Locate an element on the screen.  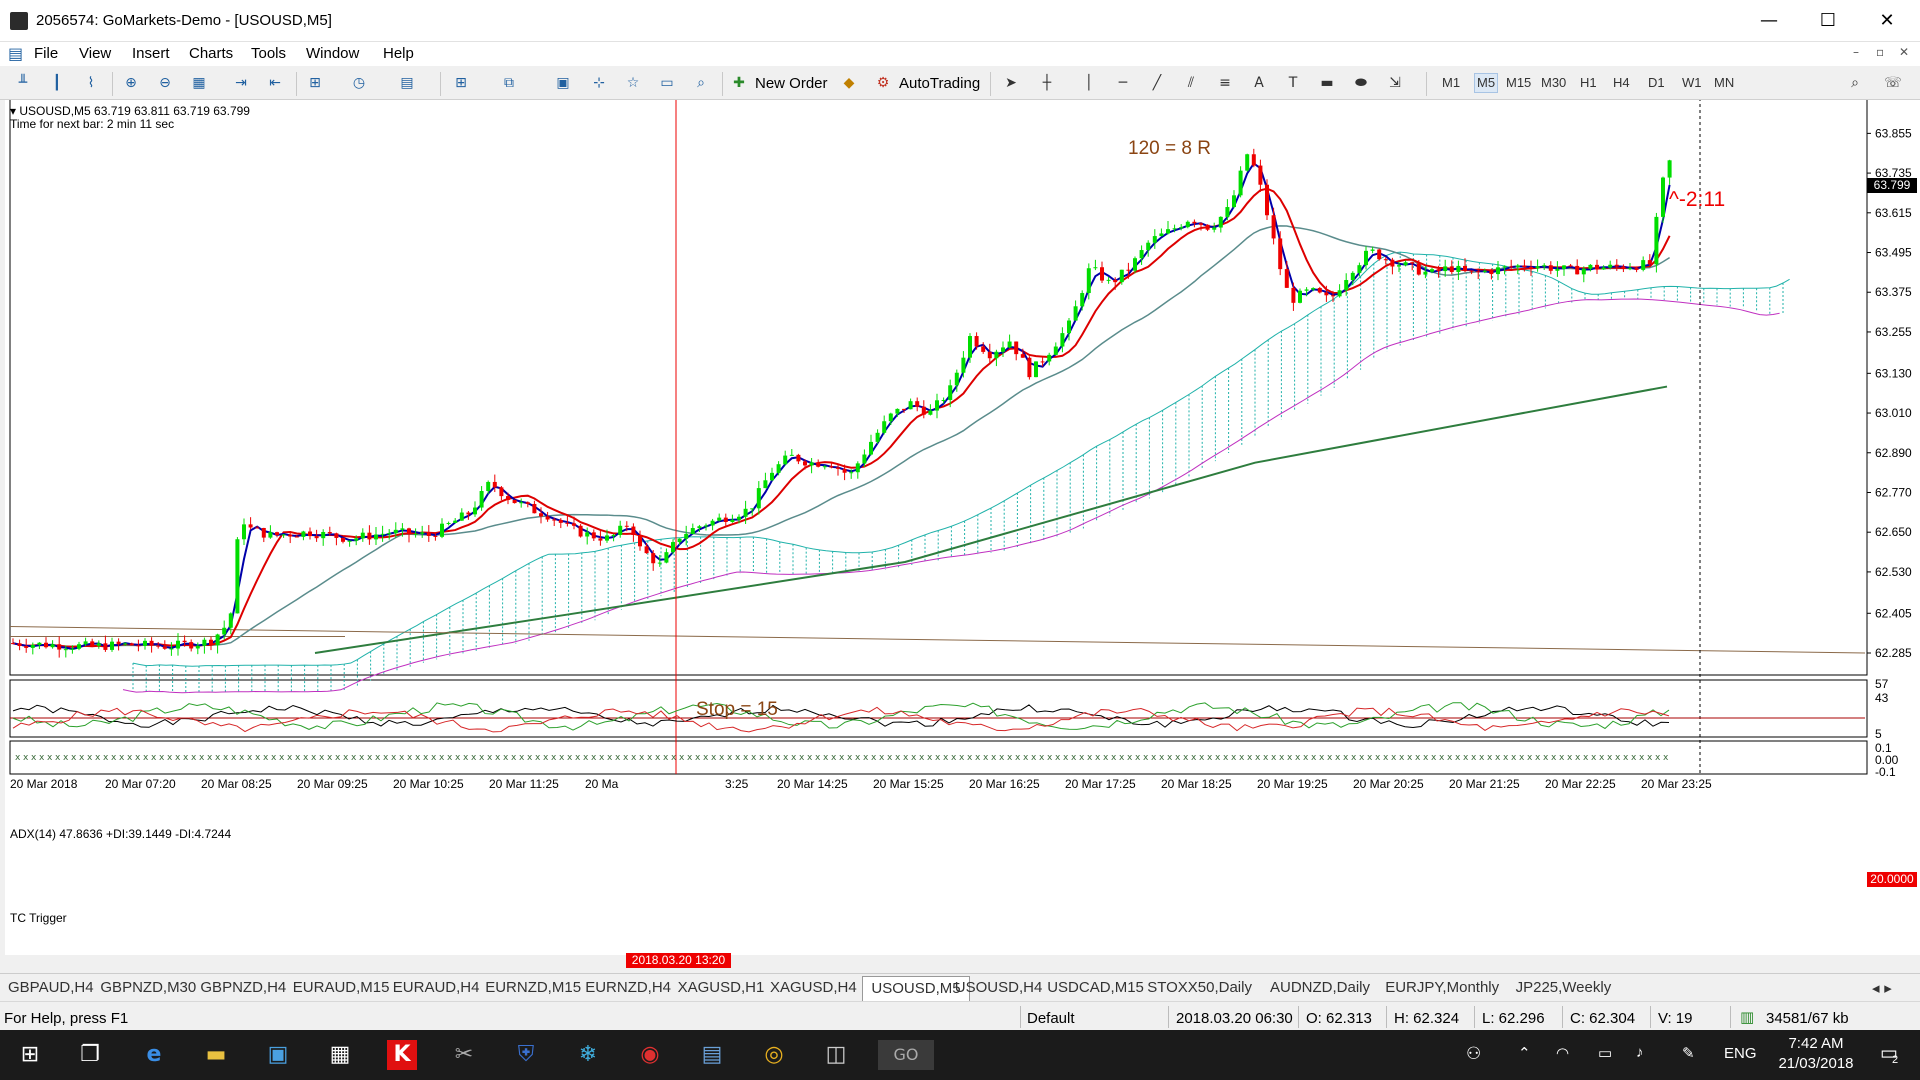
camera-icon: ◫ is located at coordinates (836, 1055).